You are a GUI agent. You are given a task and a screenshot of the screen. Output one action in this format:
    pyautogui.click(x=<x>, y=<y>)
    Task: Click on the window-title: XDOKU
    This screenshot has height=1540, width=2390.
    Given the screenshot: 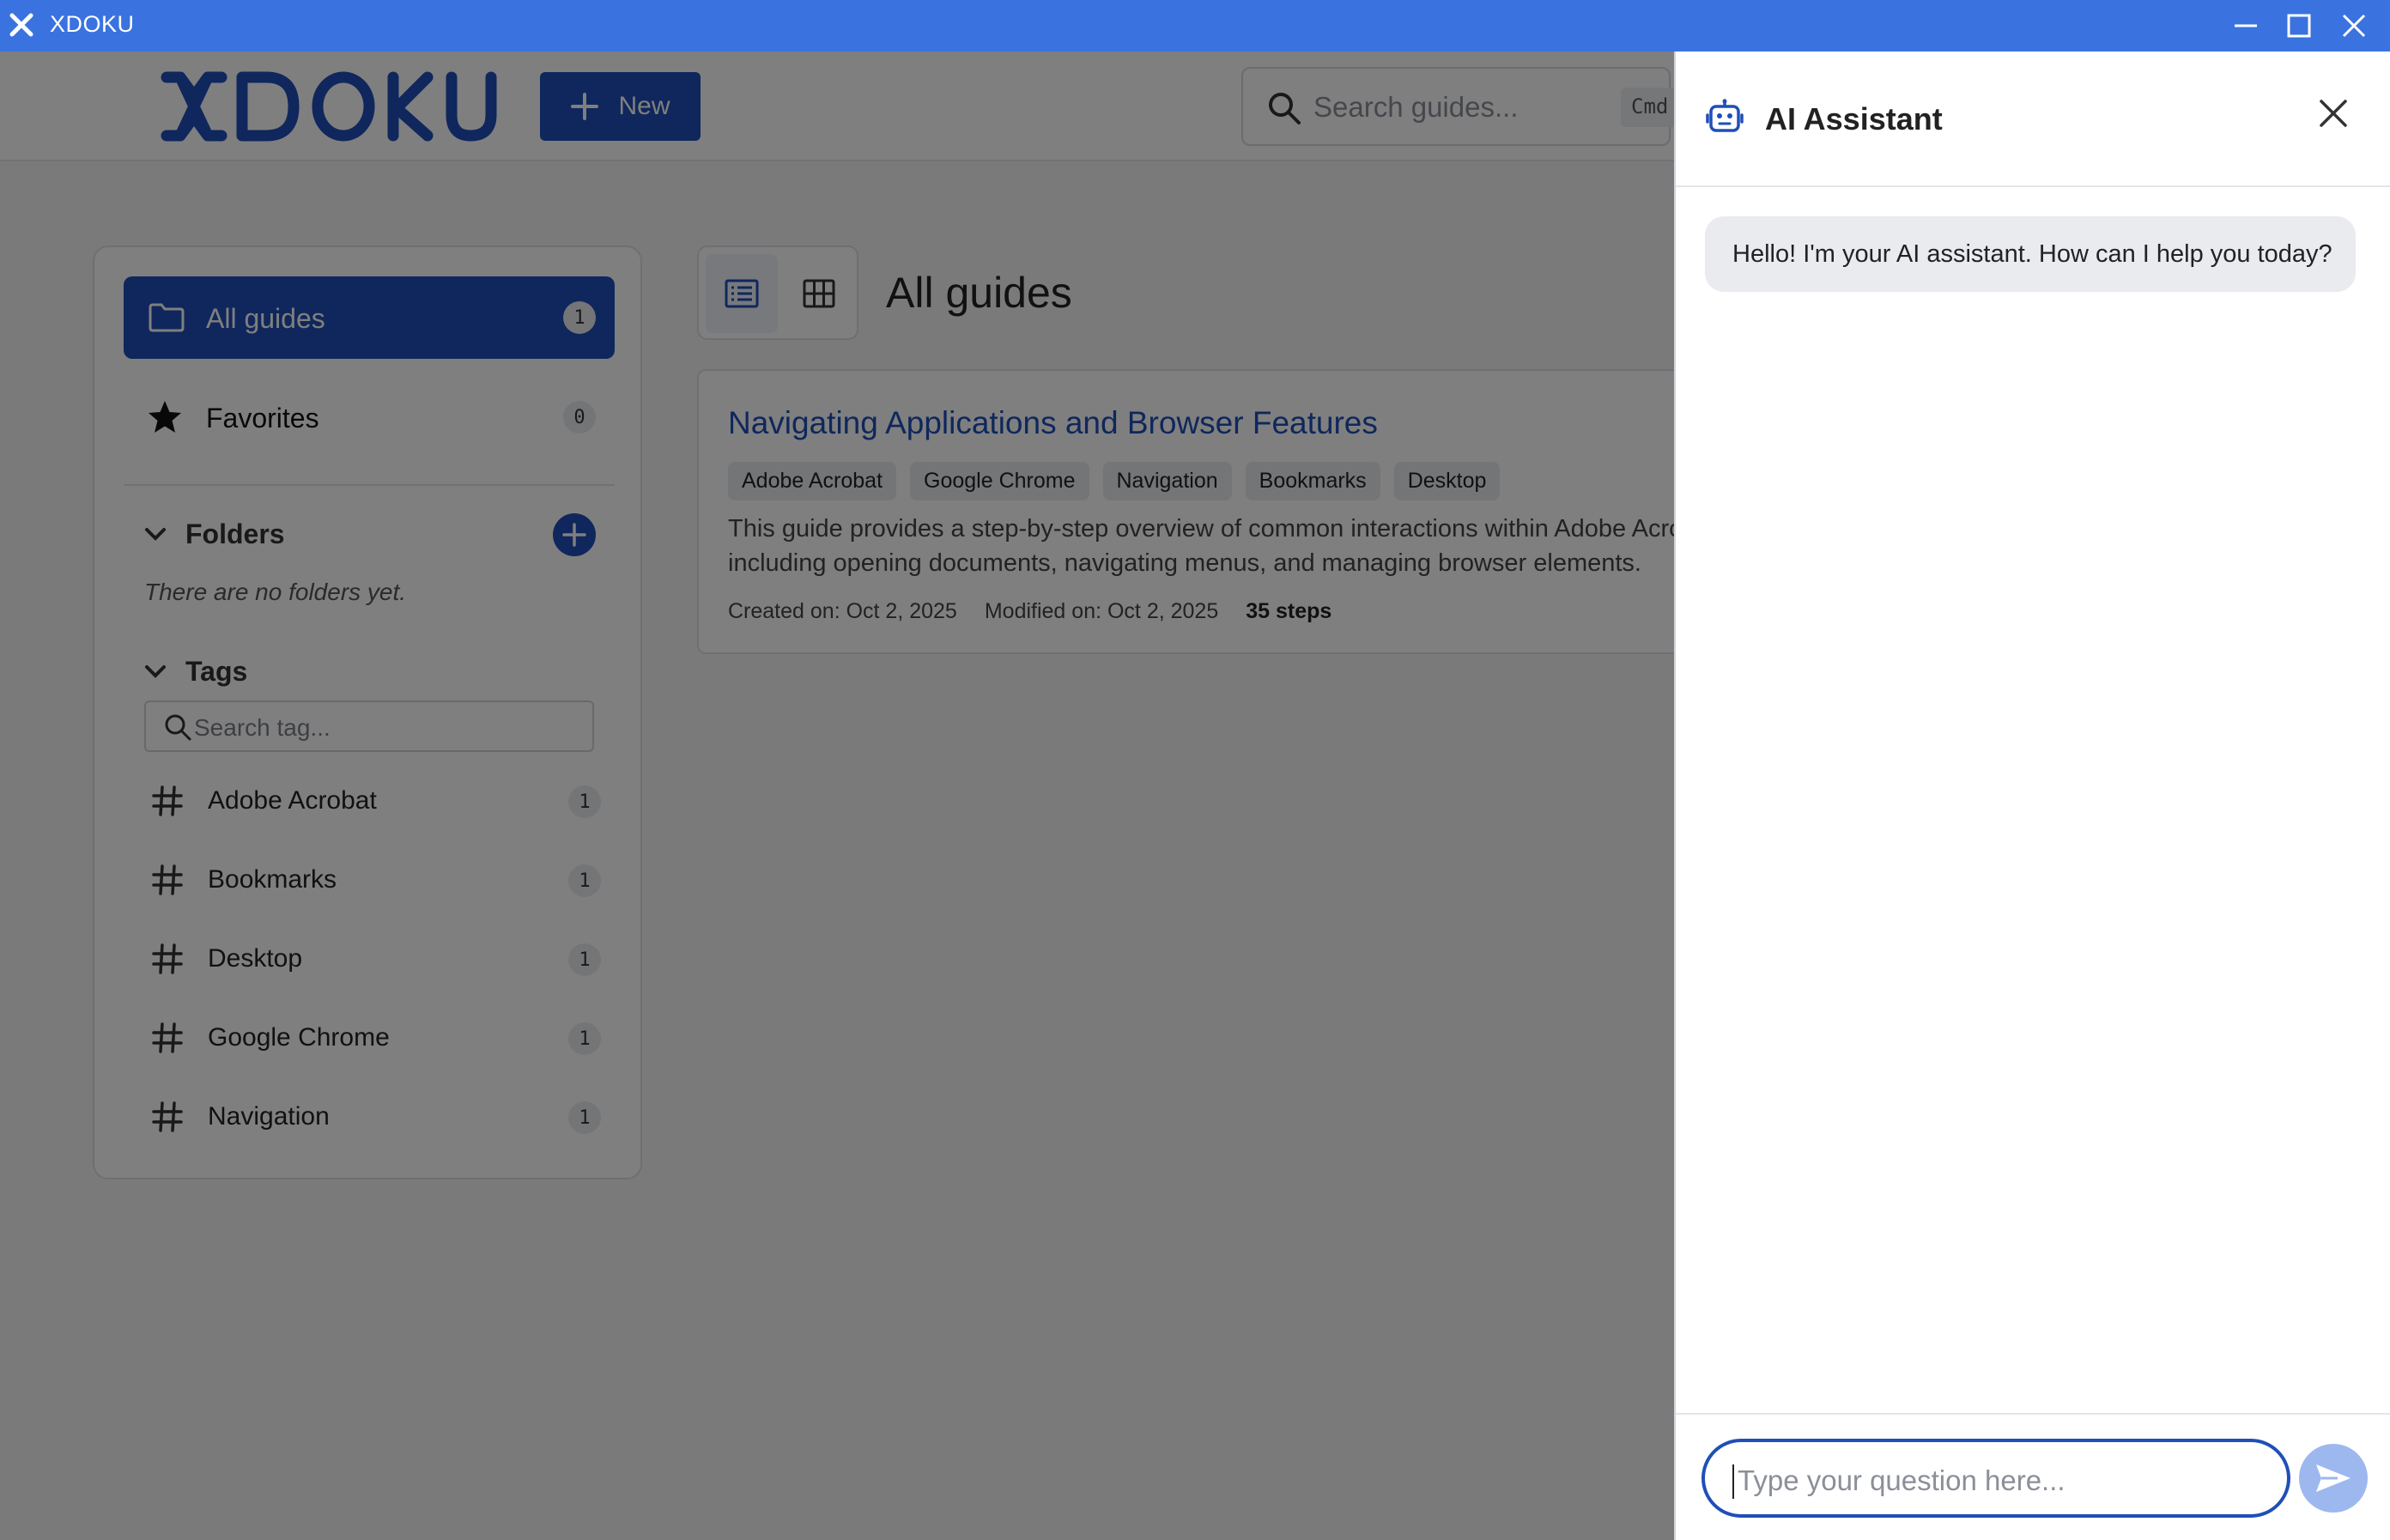 What is the action you would take?
    pyautogui.click(x=93, y=24)
    